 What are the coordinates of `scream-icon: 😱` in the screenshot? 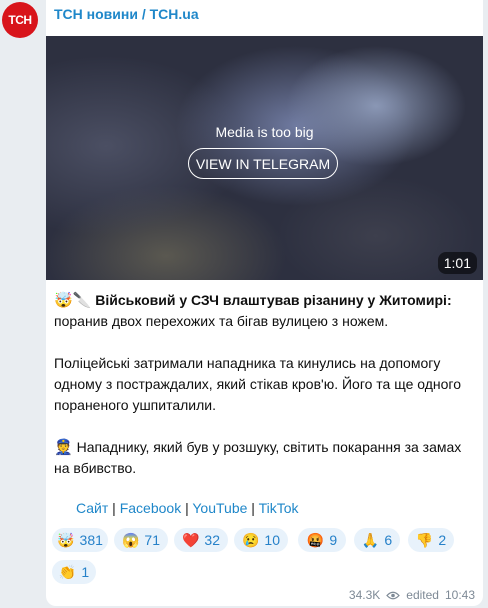 It's located at (130, 539).